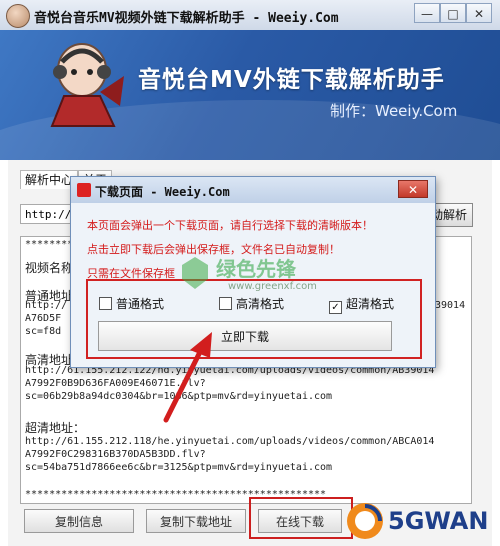 Image resolution: width=500 pixels, height=546 pixels. Describe the element at coordinates (272, 286) in the screenshot. I see `watermark-greenxf-url: www.greenxf.com` at that location.